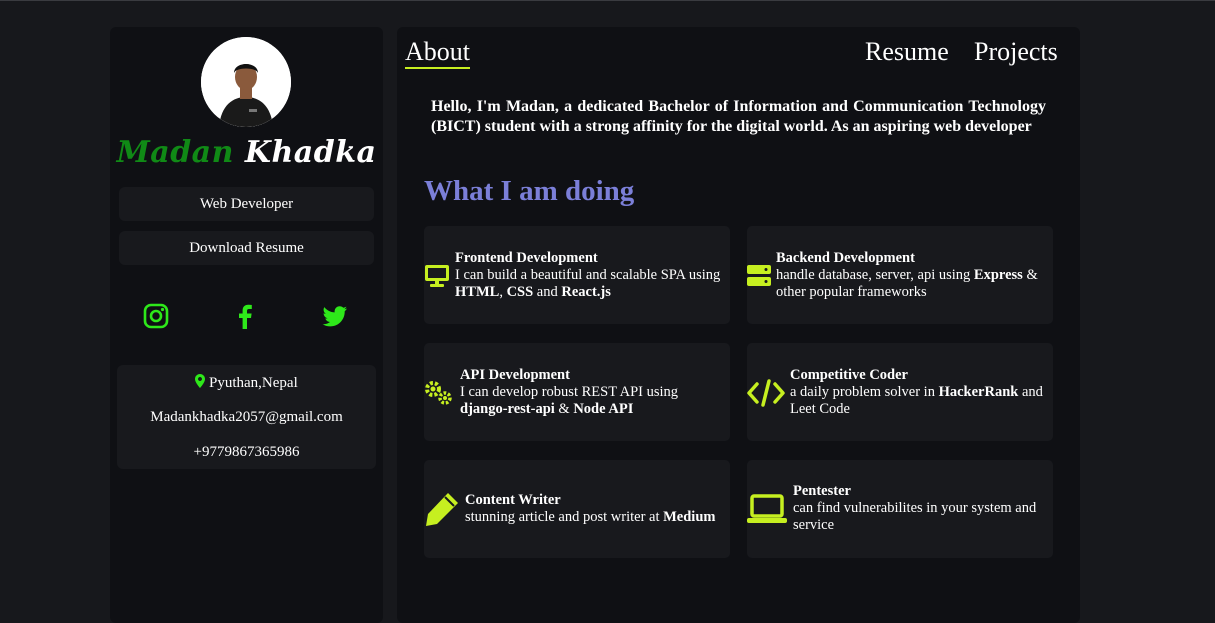  What do you see at coordinates (766, 395) in the screenshot?
I see `code-icon` at bounding box center [766, 395].